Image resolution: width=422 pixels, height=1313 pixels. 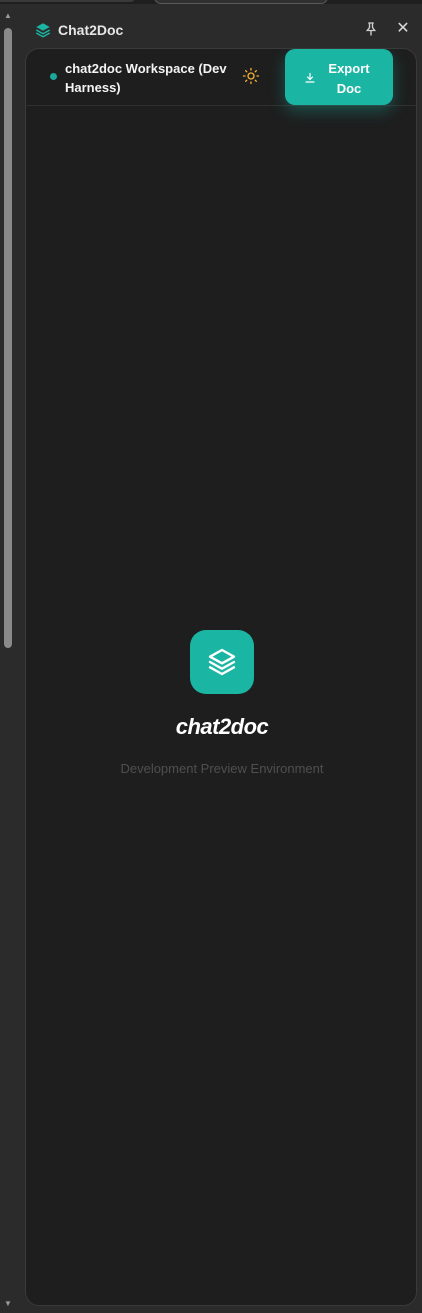 I want to click on sun-icon, so click(x=251, y=76).